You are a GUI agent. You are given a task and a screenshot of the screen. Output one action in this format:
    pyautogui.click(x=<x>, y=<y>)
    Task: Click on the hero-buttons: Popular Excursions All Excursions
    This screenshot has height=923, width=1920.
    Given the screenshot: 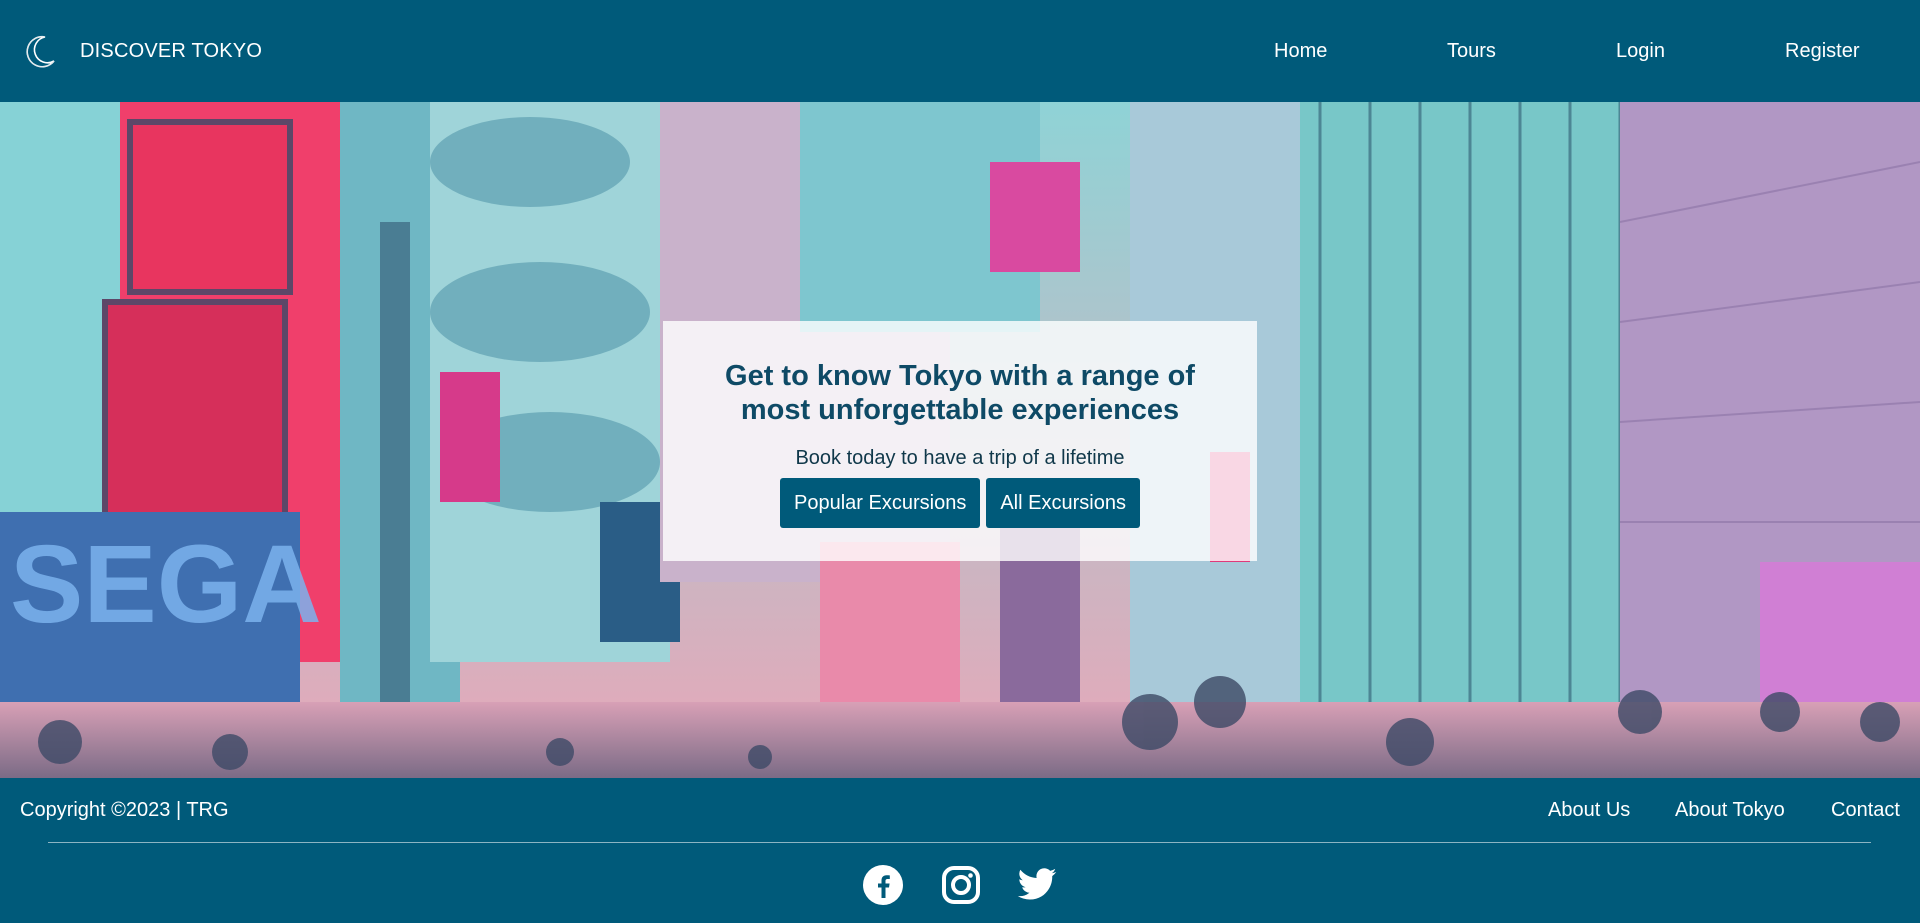 What is the action you would take?
    pyautogui.click(x=960, y=503)
    